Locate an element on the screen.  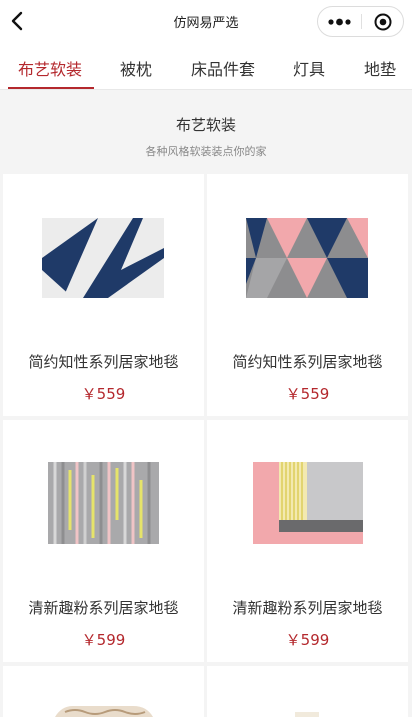
tab-floor-mats: 地垫 is located at coordinates (380, 68).